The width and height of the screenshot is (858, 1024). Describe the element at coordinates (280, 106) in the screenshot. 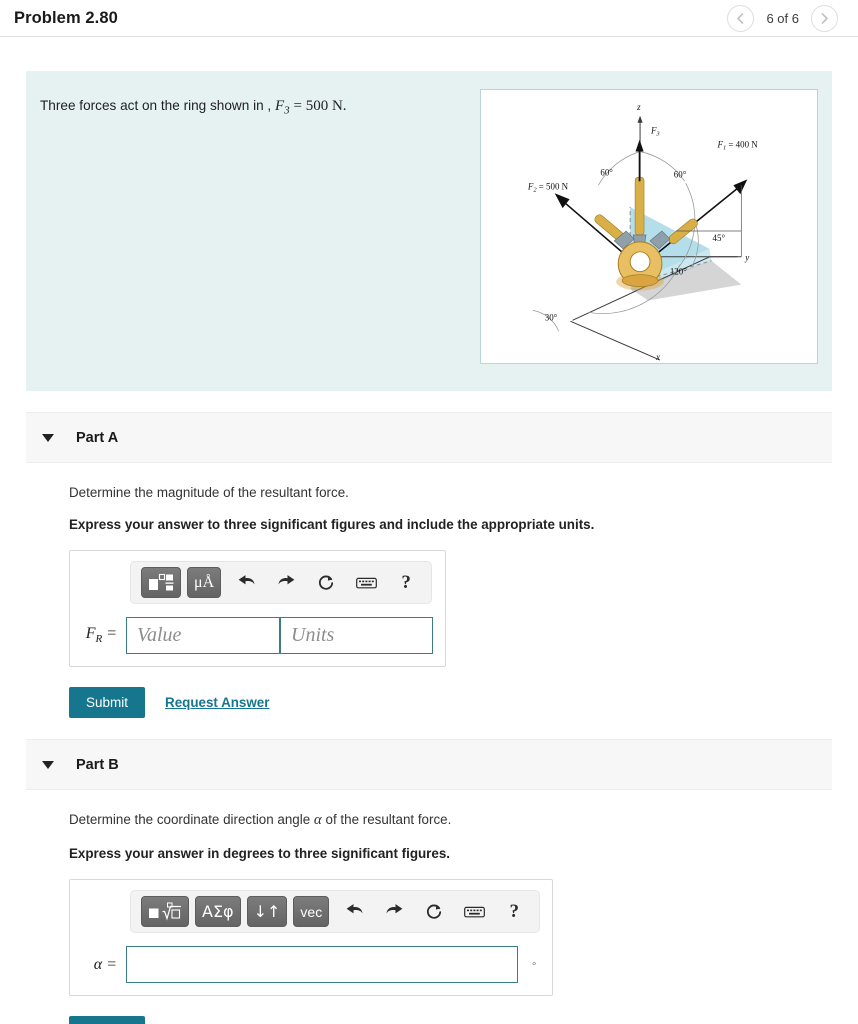

I see `statement-variable: F` at that location.